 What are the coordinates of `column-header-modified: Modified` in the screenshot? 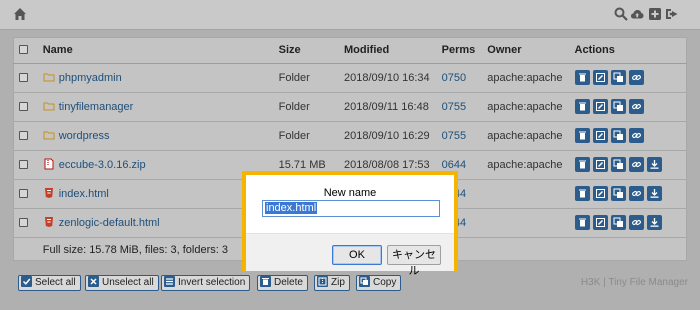 It's located at (387, 50).